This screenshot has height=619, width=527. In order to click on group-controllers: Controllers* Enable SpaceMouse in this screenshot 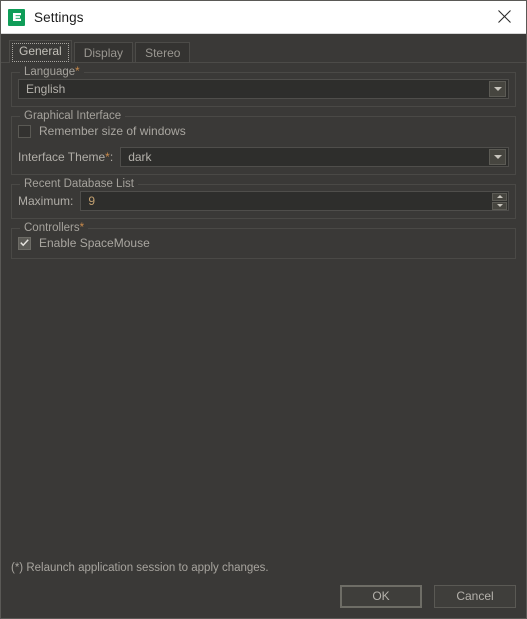, I will do `click(263, 240)`.